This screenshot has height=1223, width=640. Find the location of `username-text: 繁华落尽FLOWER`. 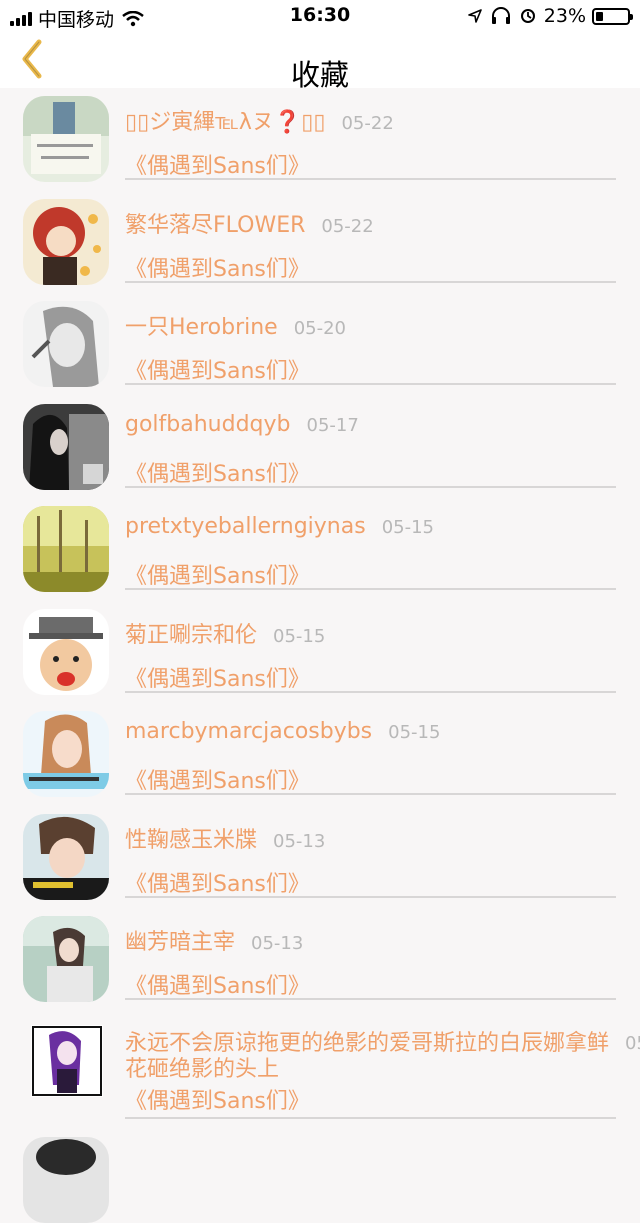

username-text: 繁华落尽FLOWER is located at coordinates (215, 225).